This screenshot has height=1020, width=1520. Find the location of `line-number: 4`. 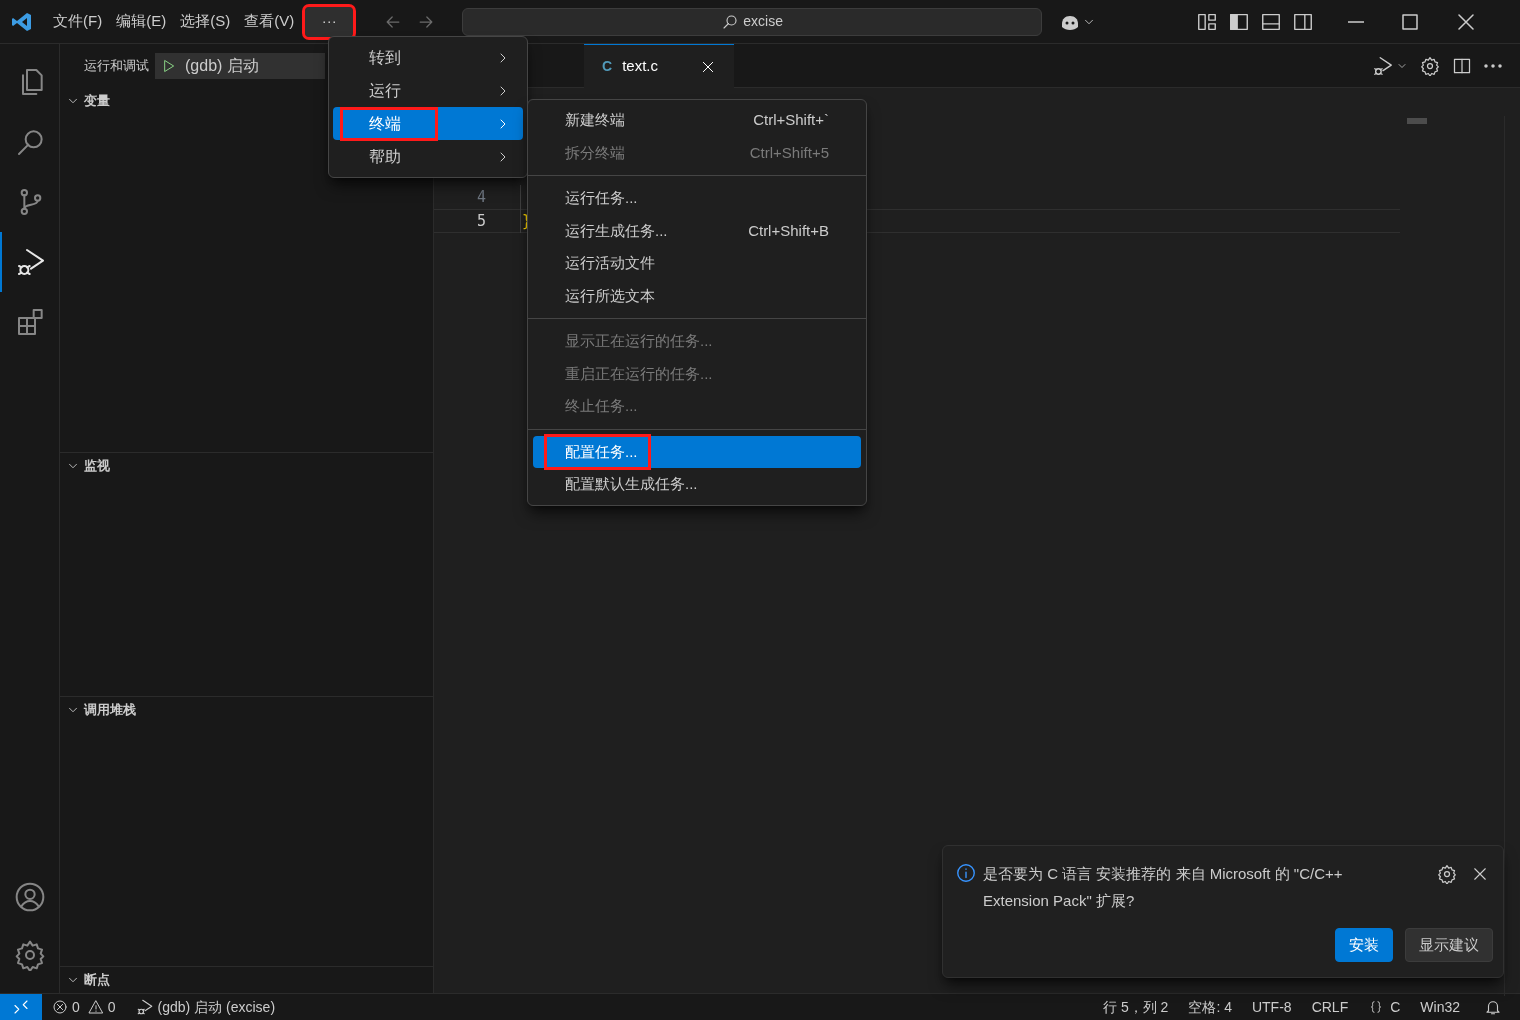

line-number: 4 is located at coordinates (481, 197).